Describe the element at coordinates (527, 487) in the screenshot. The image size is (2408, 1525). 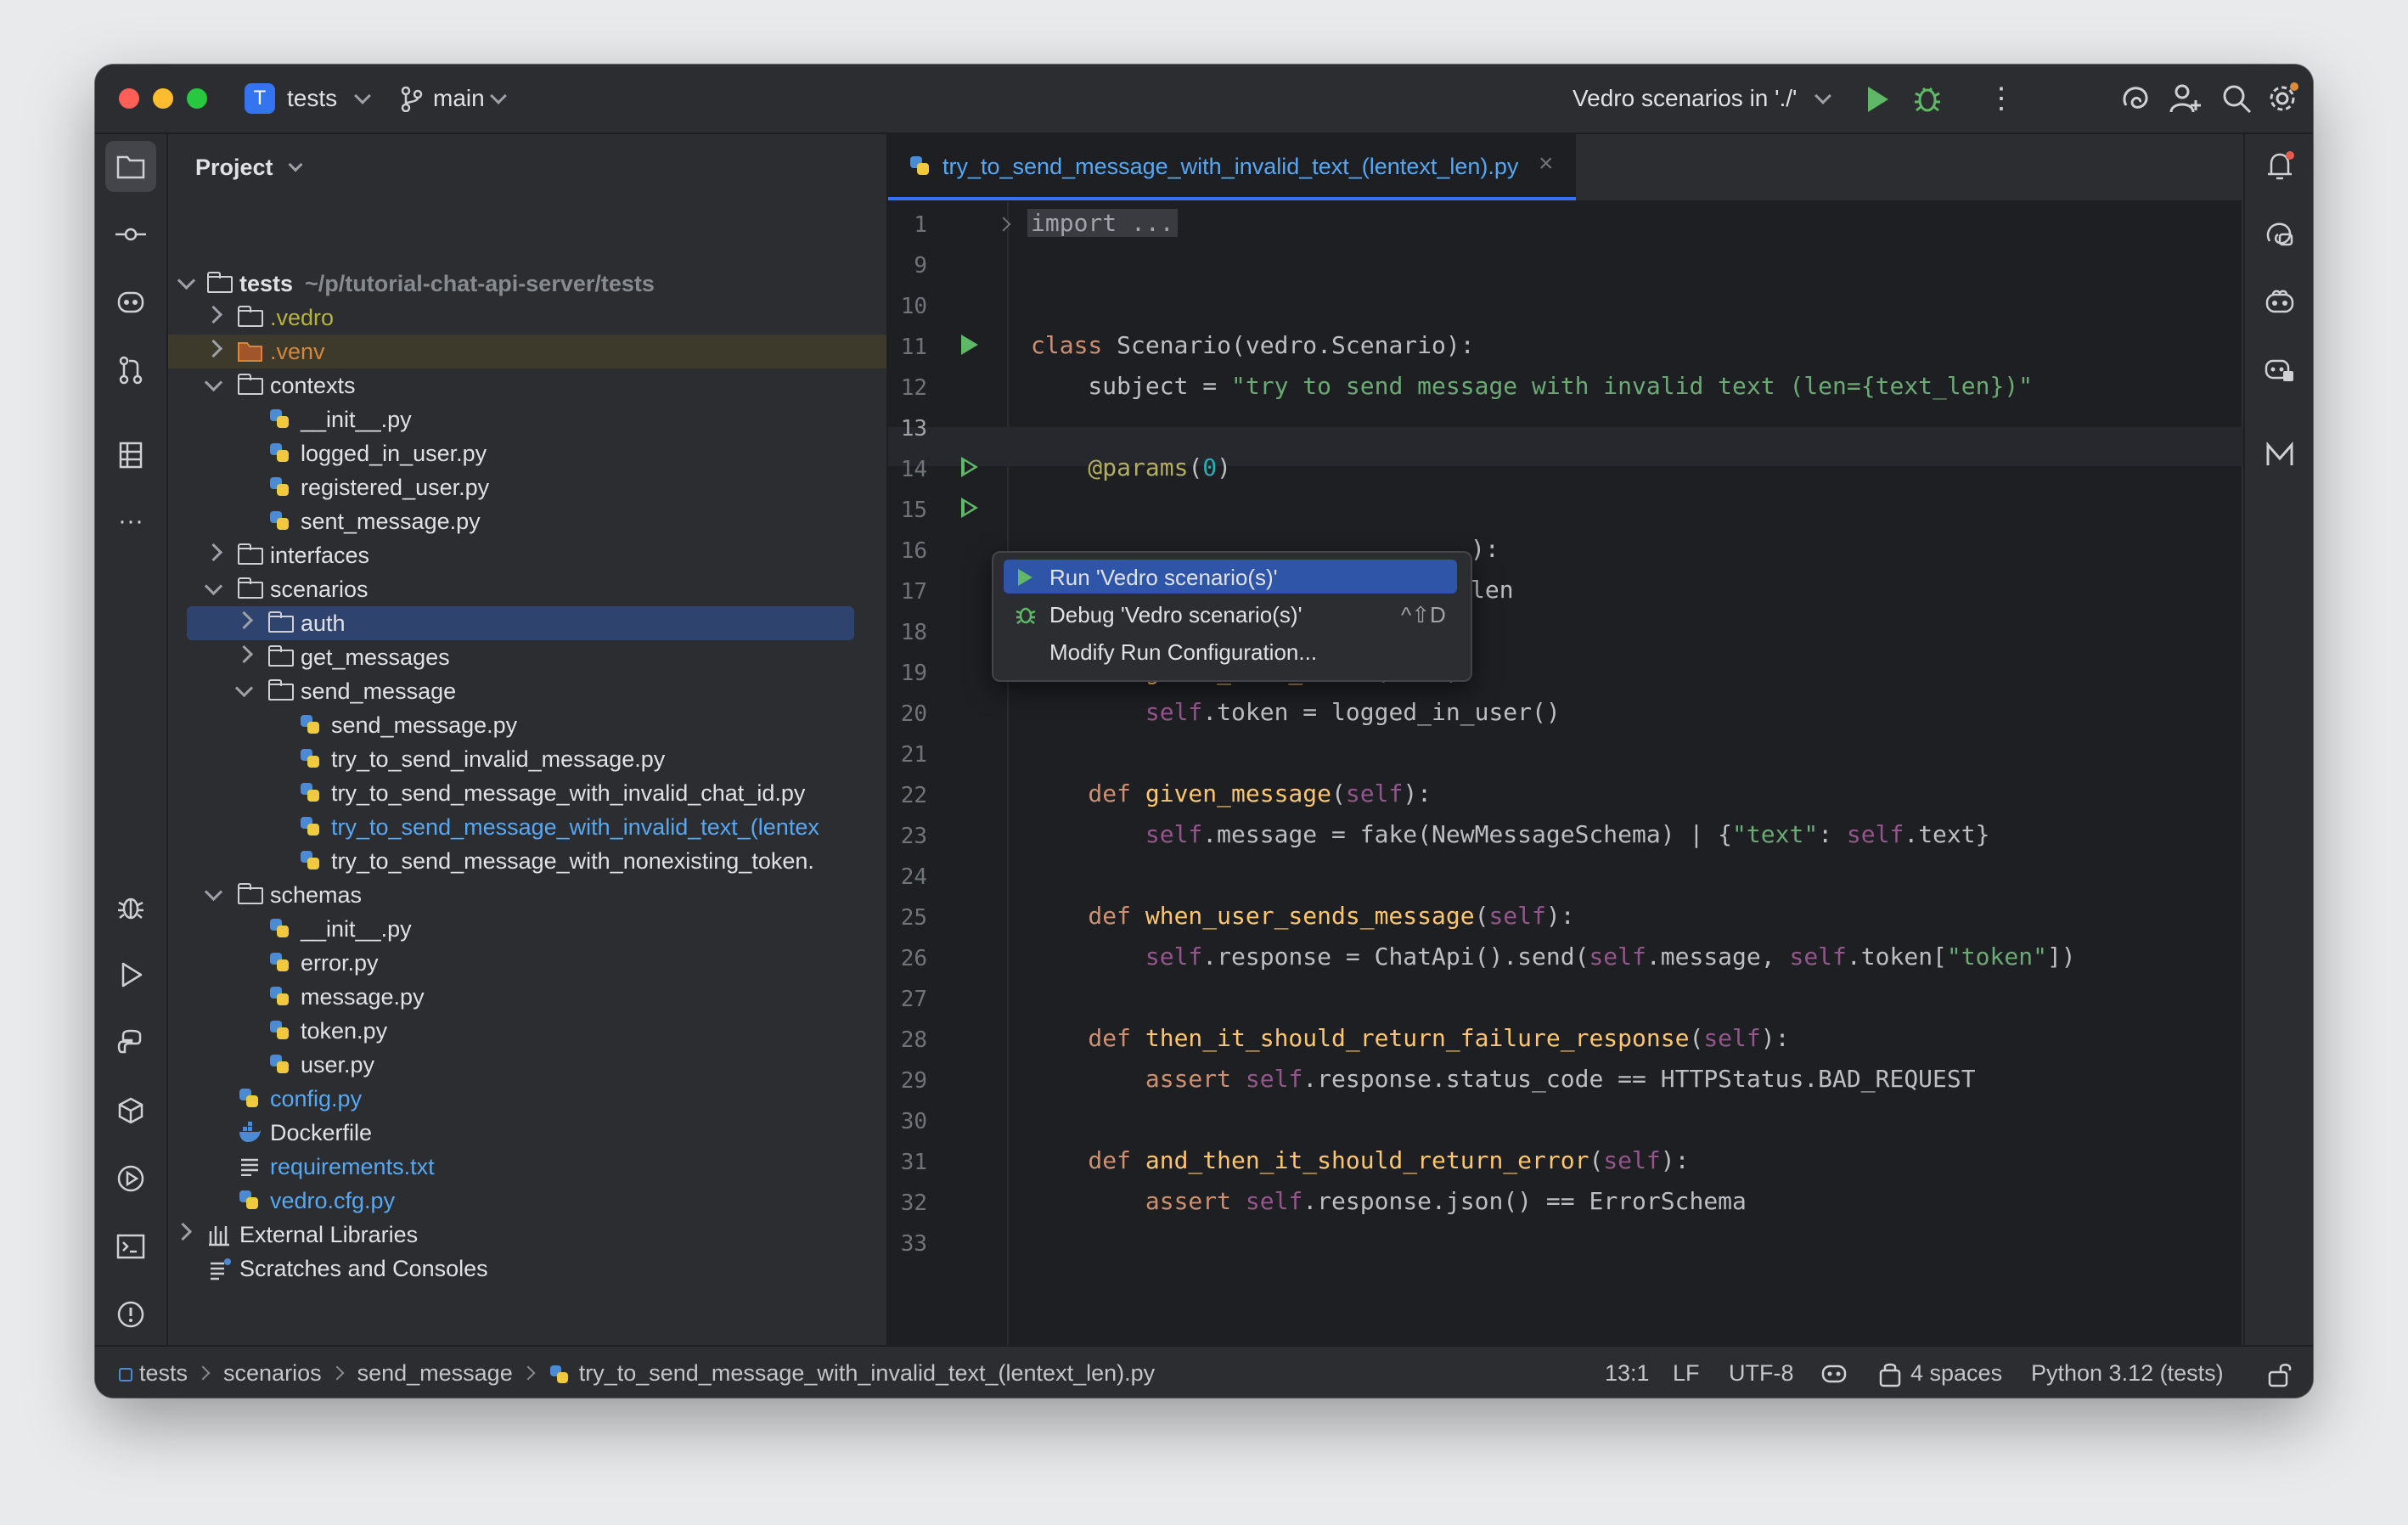
I see `tree-row-file: registered_user.py` at that location.